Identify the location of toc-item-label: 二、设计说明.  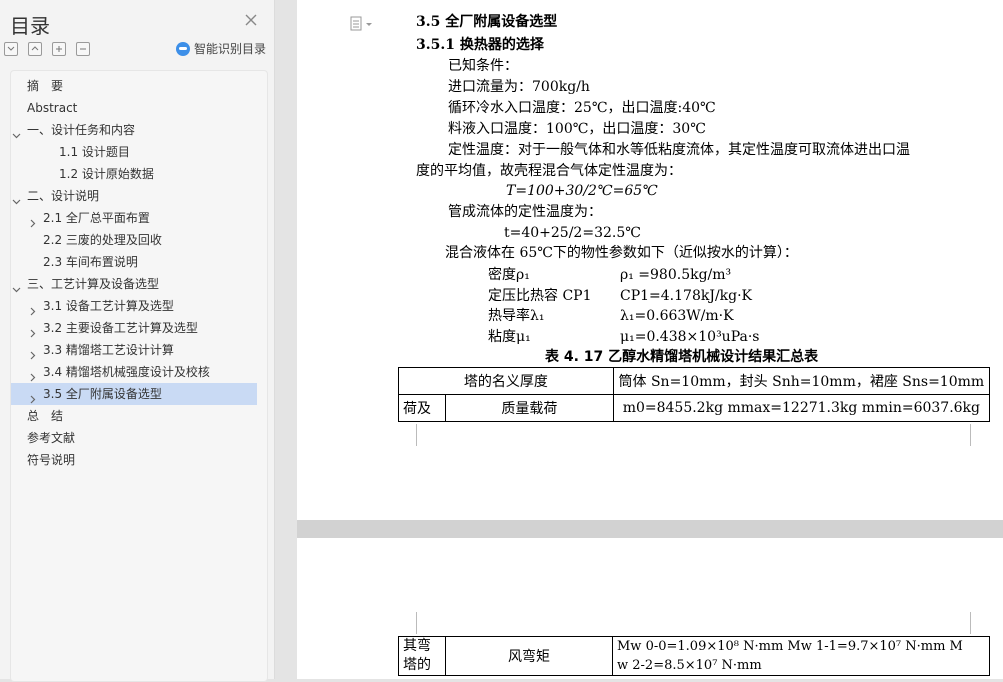
(63, 196).